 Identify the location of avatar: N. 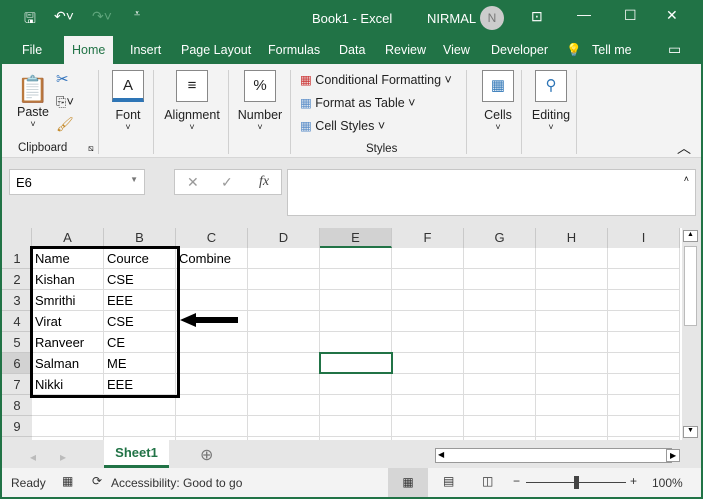
(492, 18).